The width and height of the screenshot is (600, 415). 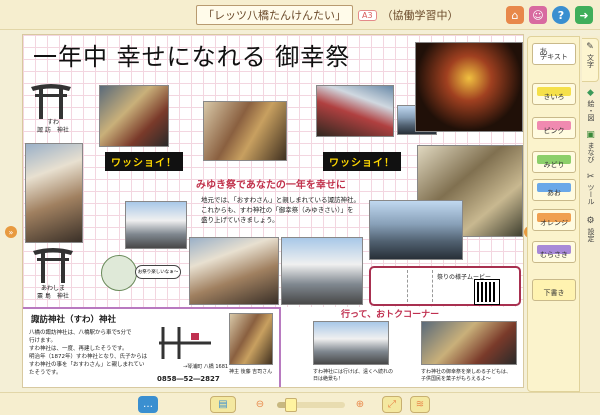 What do you see at coordinates (554, 252) in the screenshot?
I see `tool-purple: むらさき` at bounding box center [554, 252].